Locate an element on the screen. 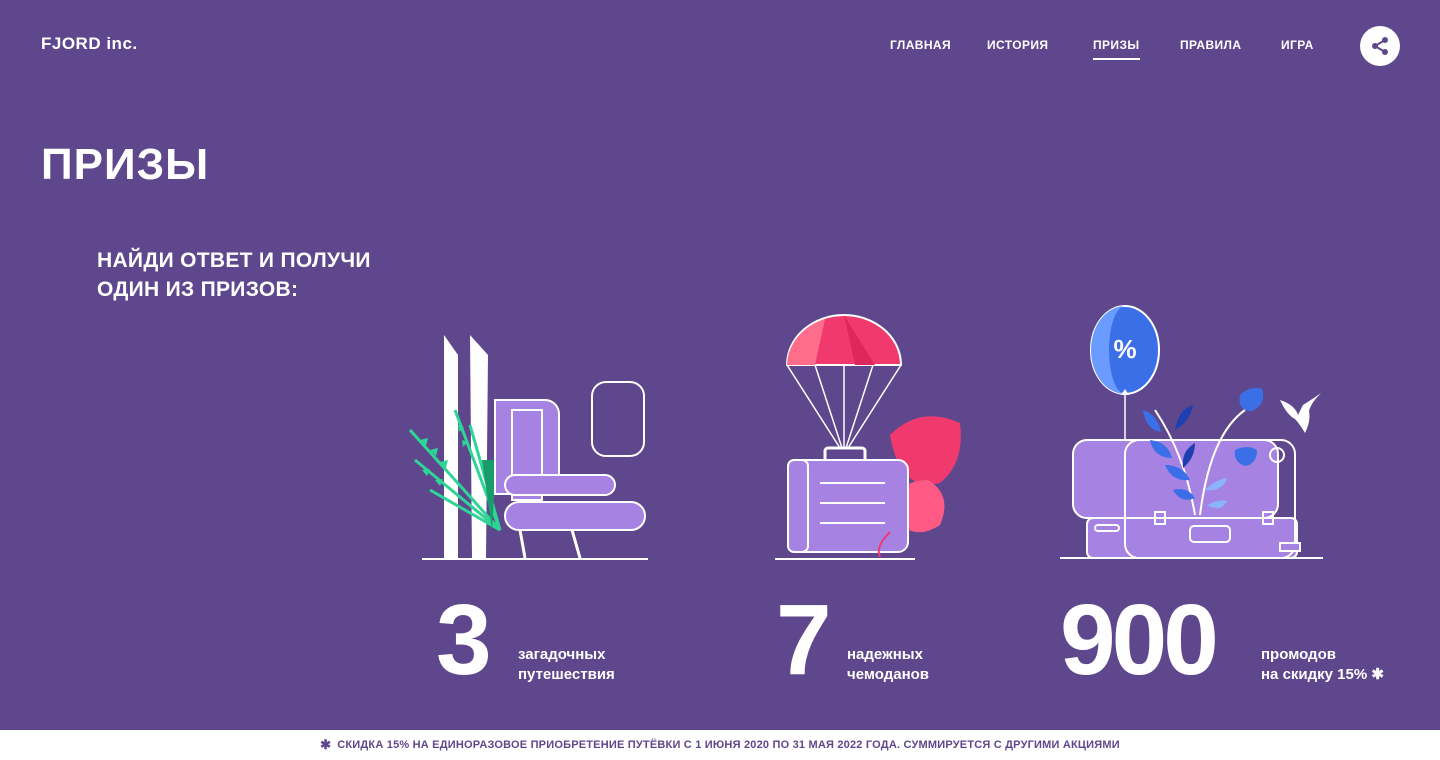 Image resolution: width=1440 pixels, height=760 pixels. airplane-seat-icon is located at coordinates (528, 447).